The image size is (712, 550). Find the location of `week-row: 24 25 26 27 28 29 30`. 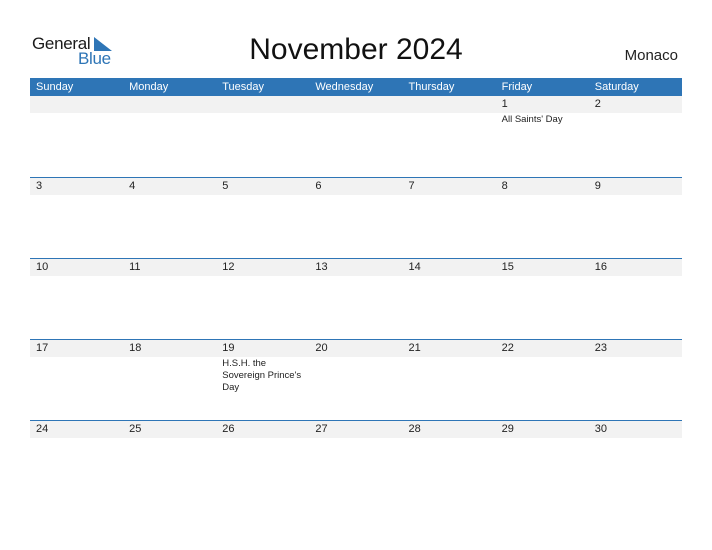

week-row: 24 25 26 27 28 29 30 is located at coordinates (356, 460).